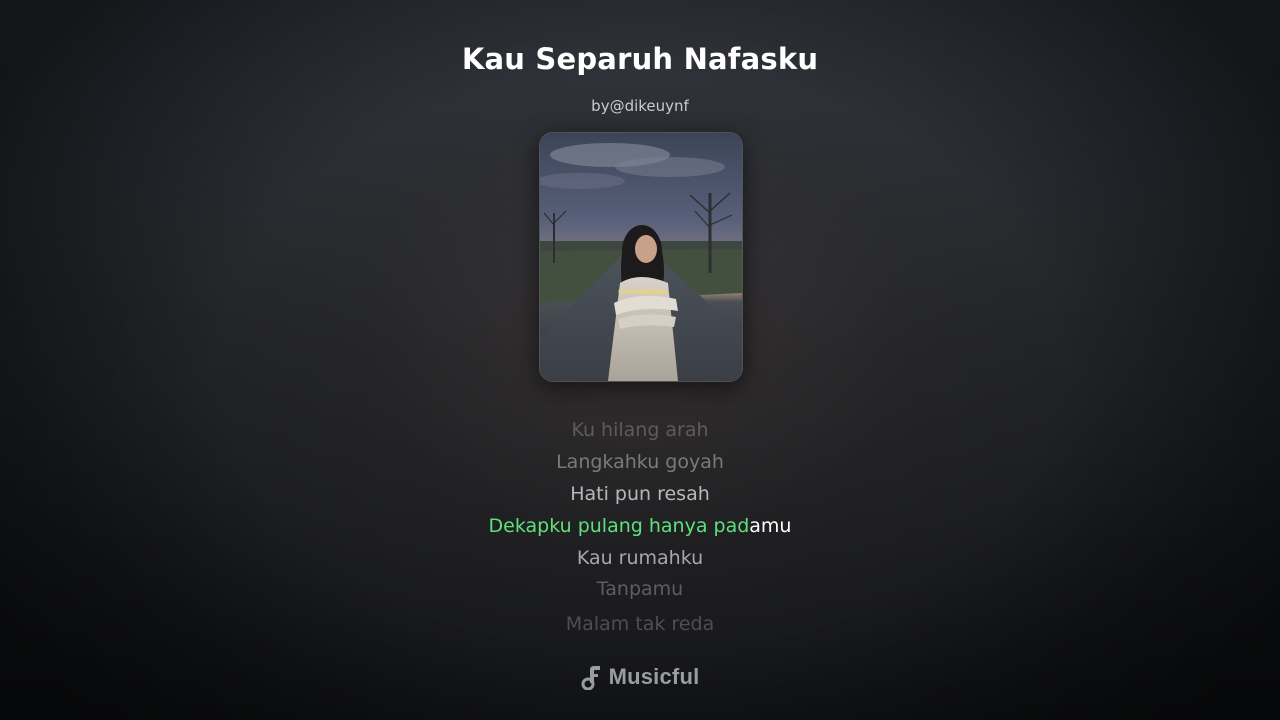 The image size is (1280, 720). I want to click on song-artist: by@dikeuynf, so click(640, 106).